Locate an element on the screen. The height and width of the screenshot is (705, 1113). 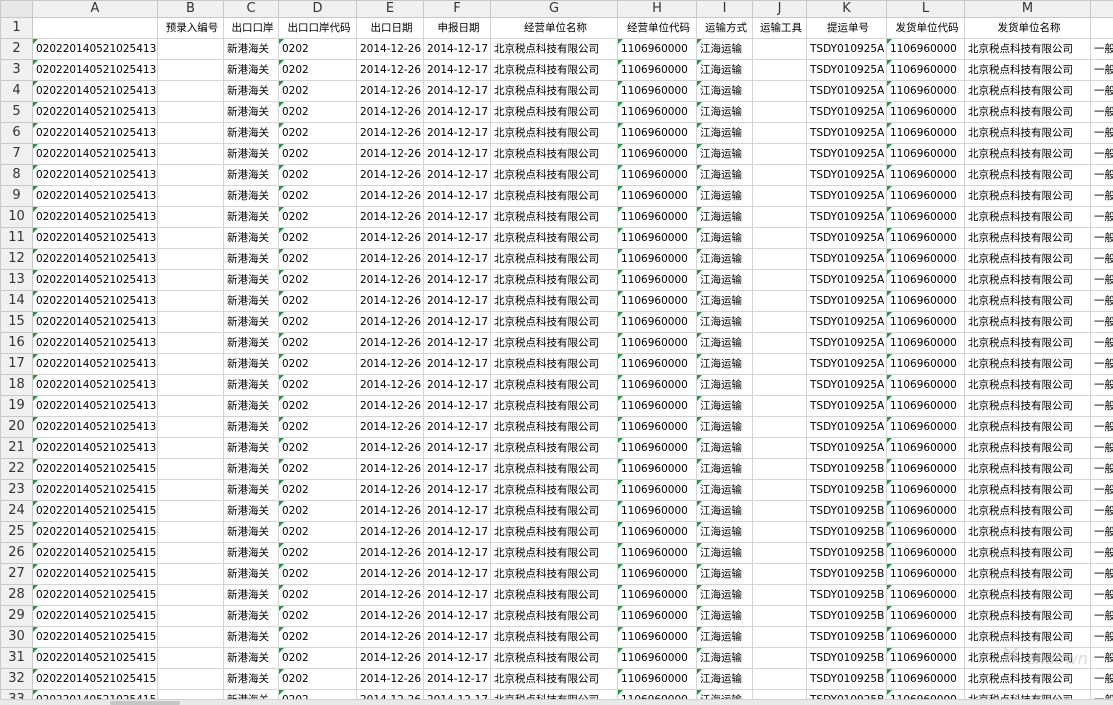
column-header-l: L is located at coordinates (925, 9).